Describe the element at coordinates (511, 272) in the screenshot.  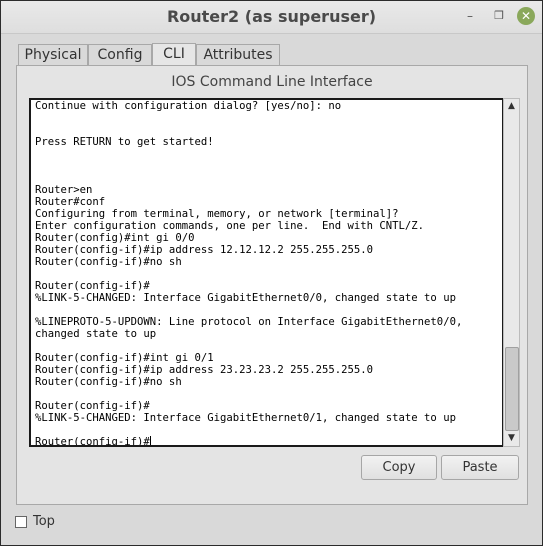
I see `console-scrollbar: ▲ ▼` at that location.